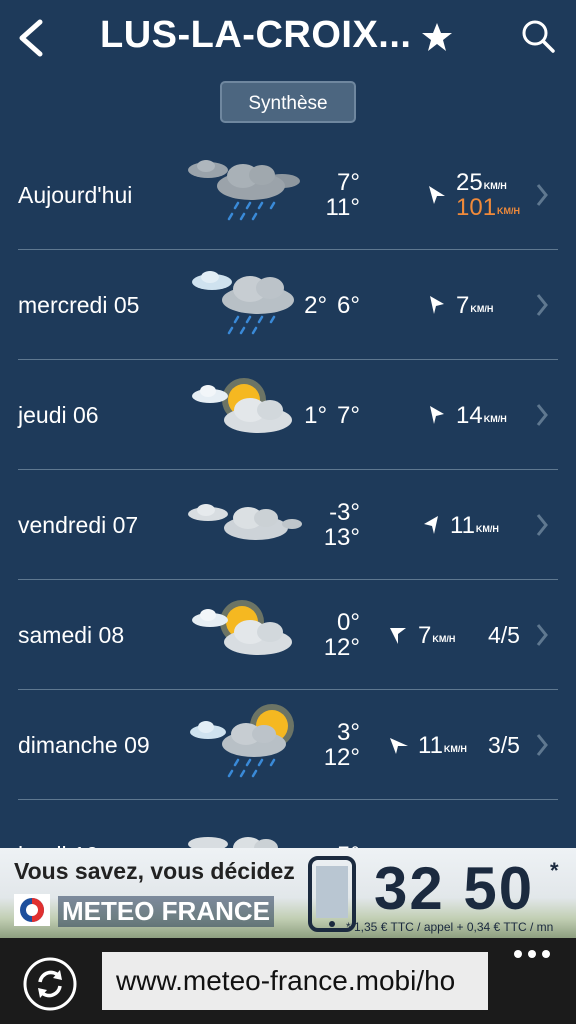  I want to click on temp-min: 1°, so click(316, 415).